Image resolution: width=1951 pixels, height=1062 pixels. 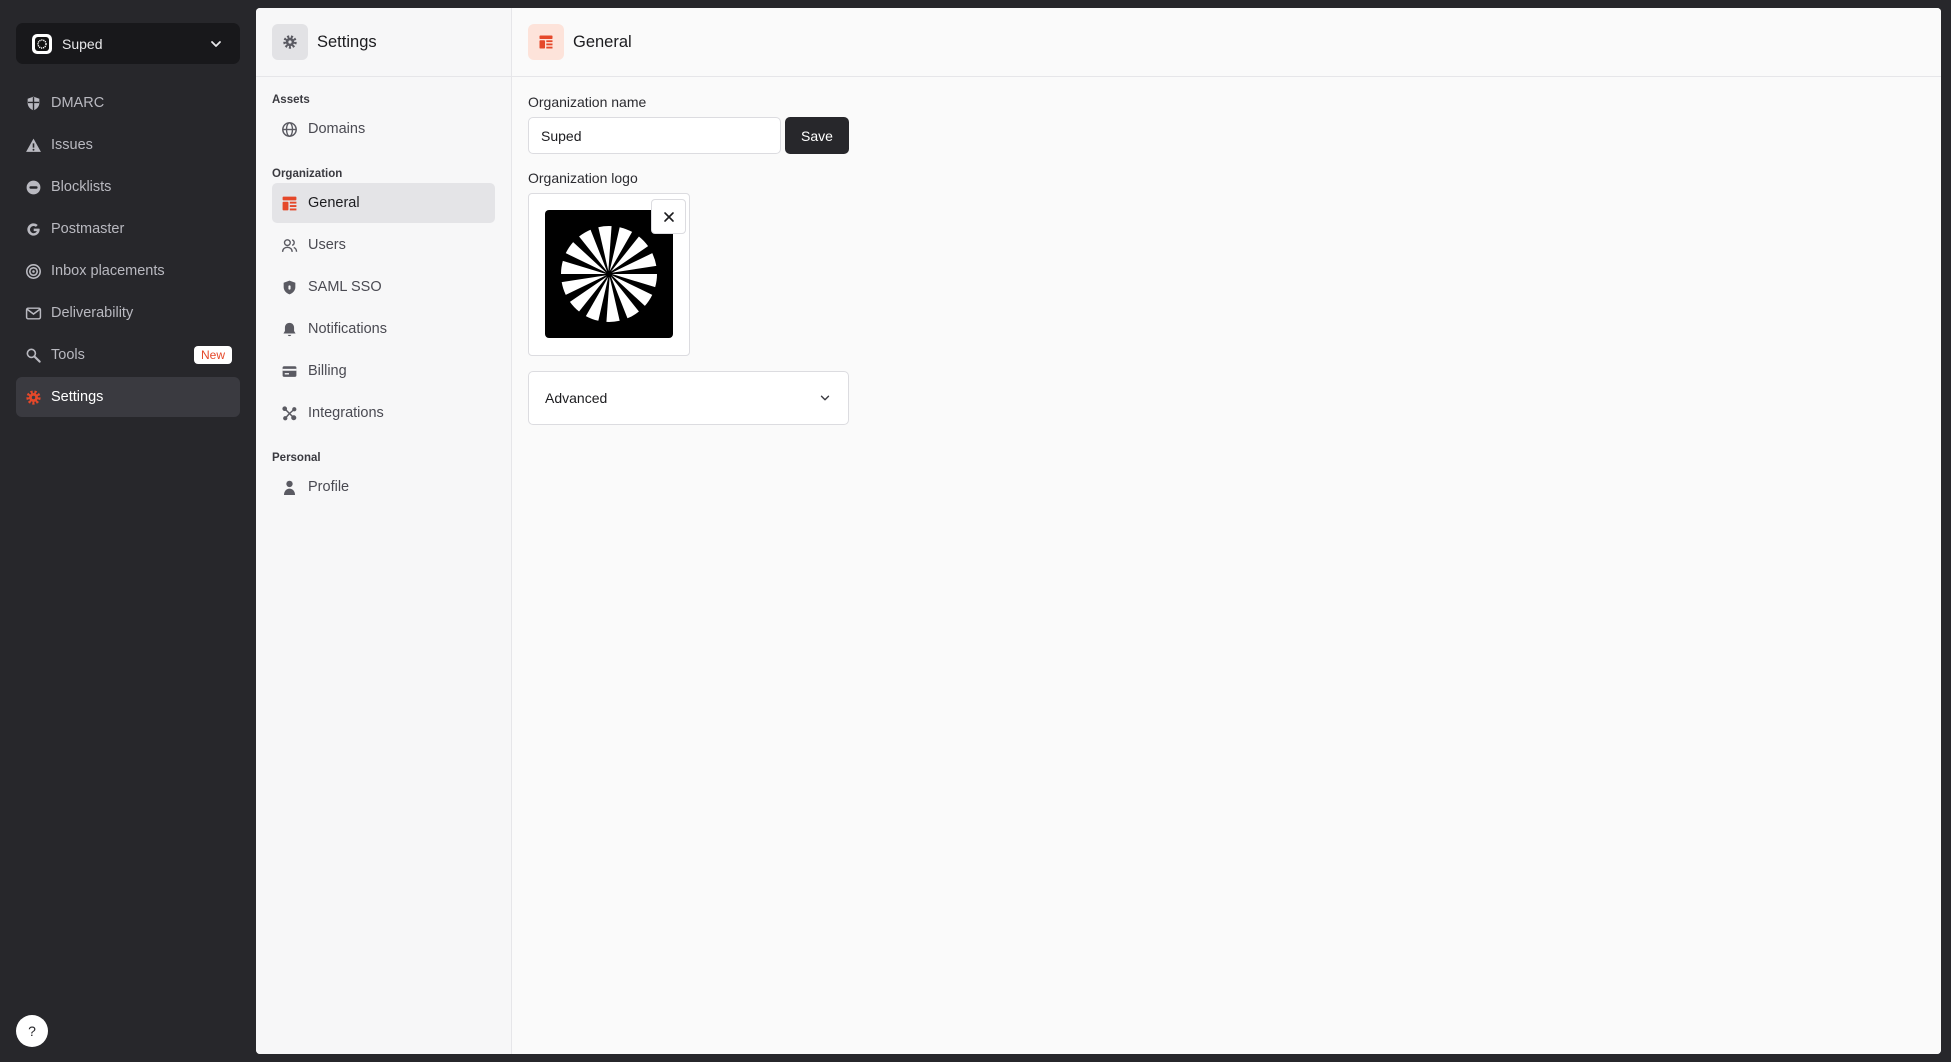 What do you see at coordinates (81, 187) in the screenshot?
I see `nav-item-label: Blocklists` at bounding box center [81, 187].